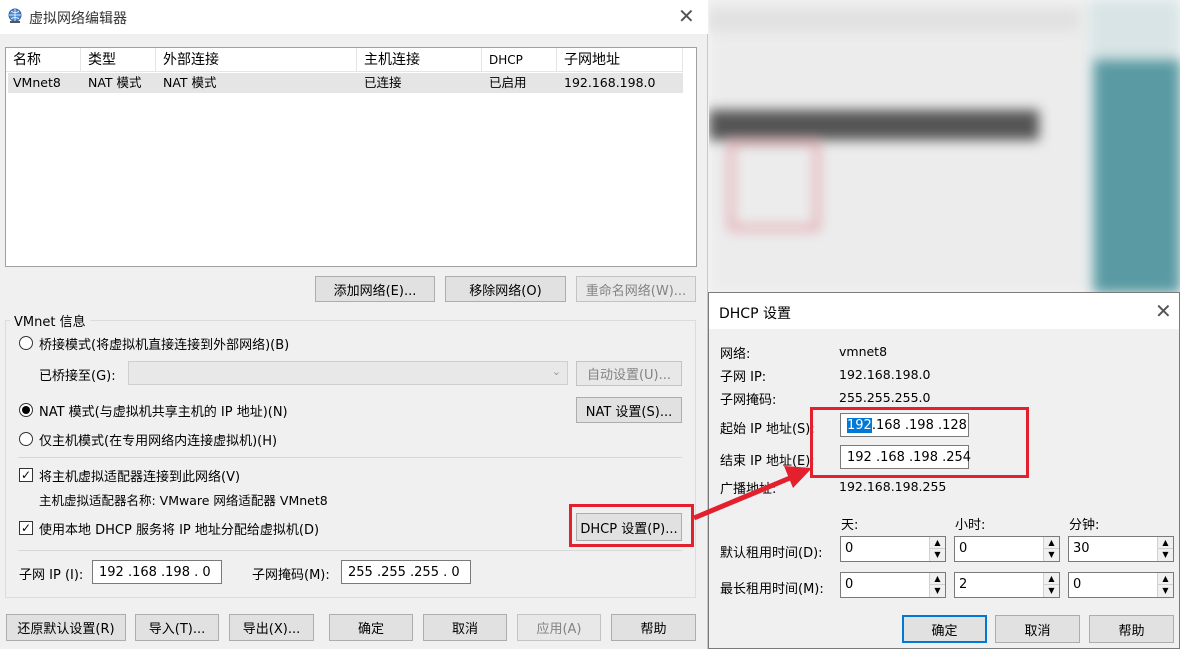  I want to click on nat-mode-label: NAT 模式(与虚拟机共享主机的 IP 地址)(N), so click(163, 412).